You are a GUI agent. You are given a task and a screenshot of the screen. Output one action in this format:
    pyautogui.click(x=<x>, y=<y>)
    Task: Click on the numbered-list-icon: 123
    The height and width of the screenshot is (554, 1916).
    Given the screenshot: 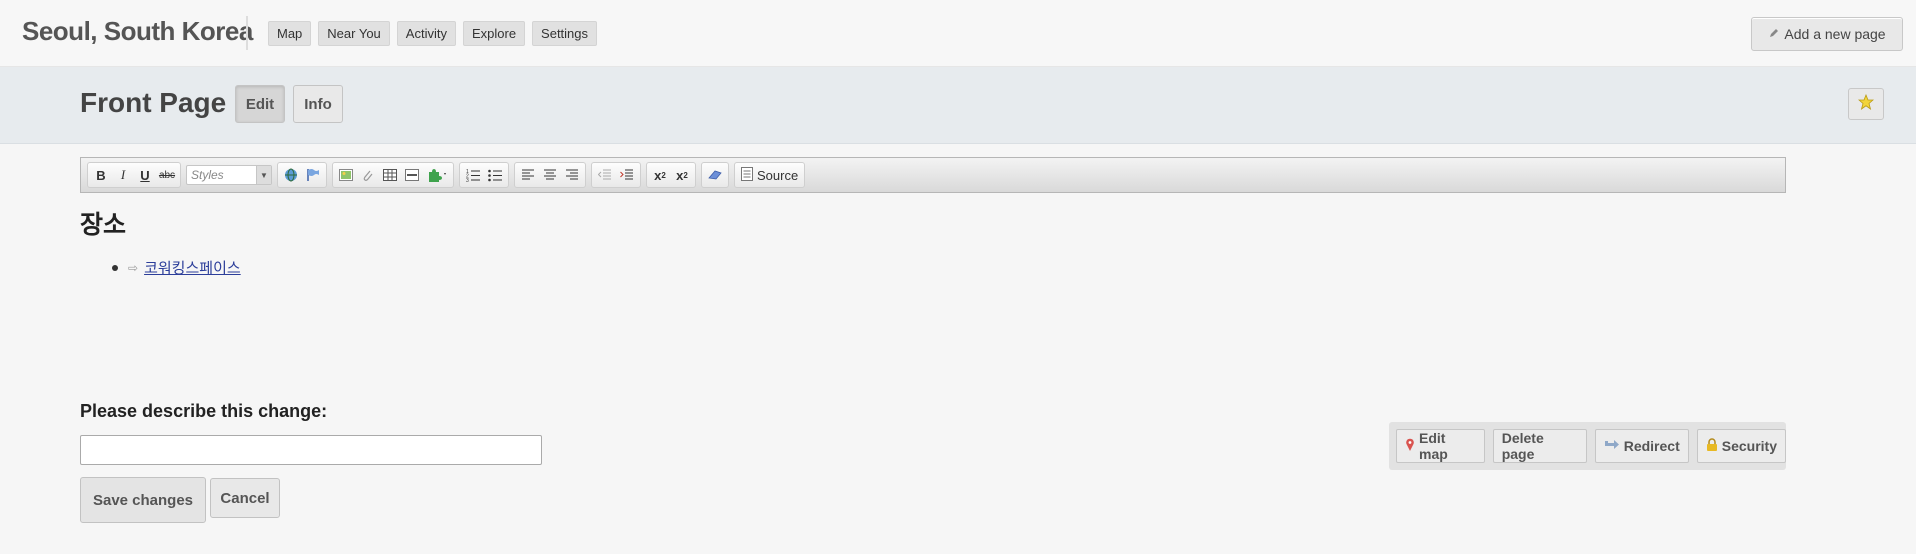 What is the action you would take?
    pyautogui.click(x=473, y=175)
    